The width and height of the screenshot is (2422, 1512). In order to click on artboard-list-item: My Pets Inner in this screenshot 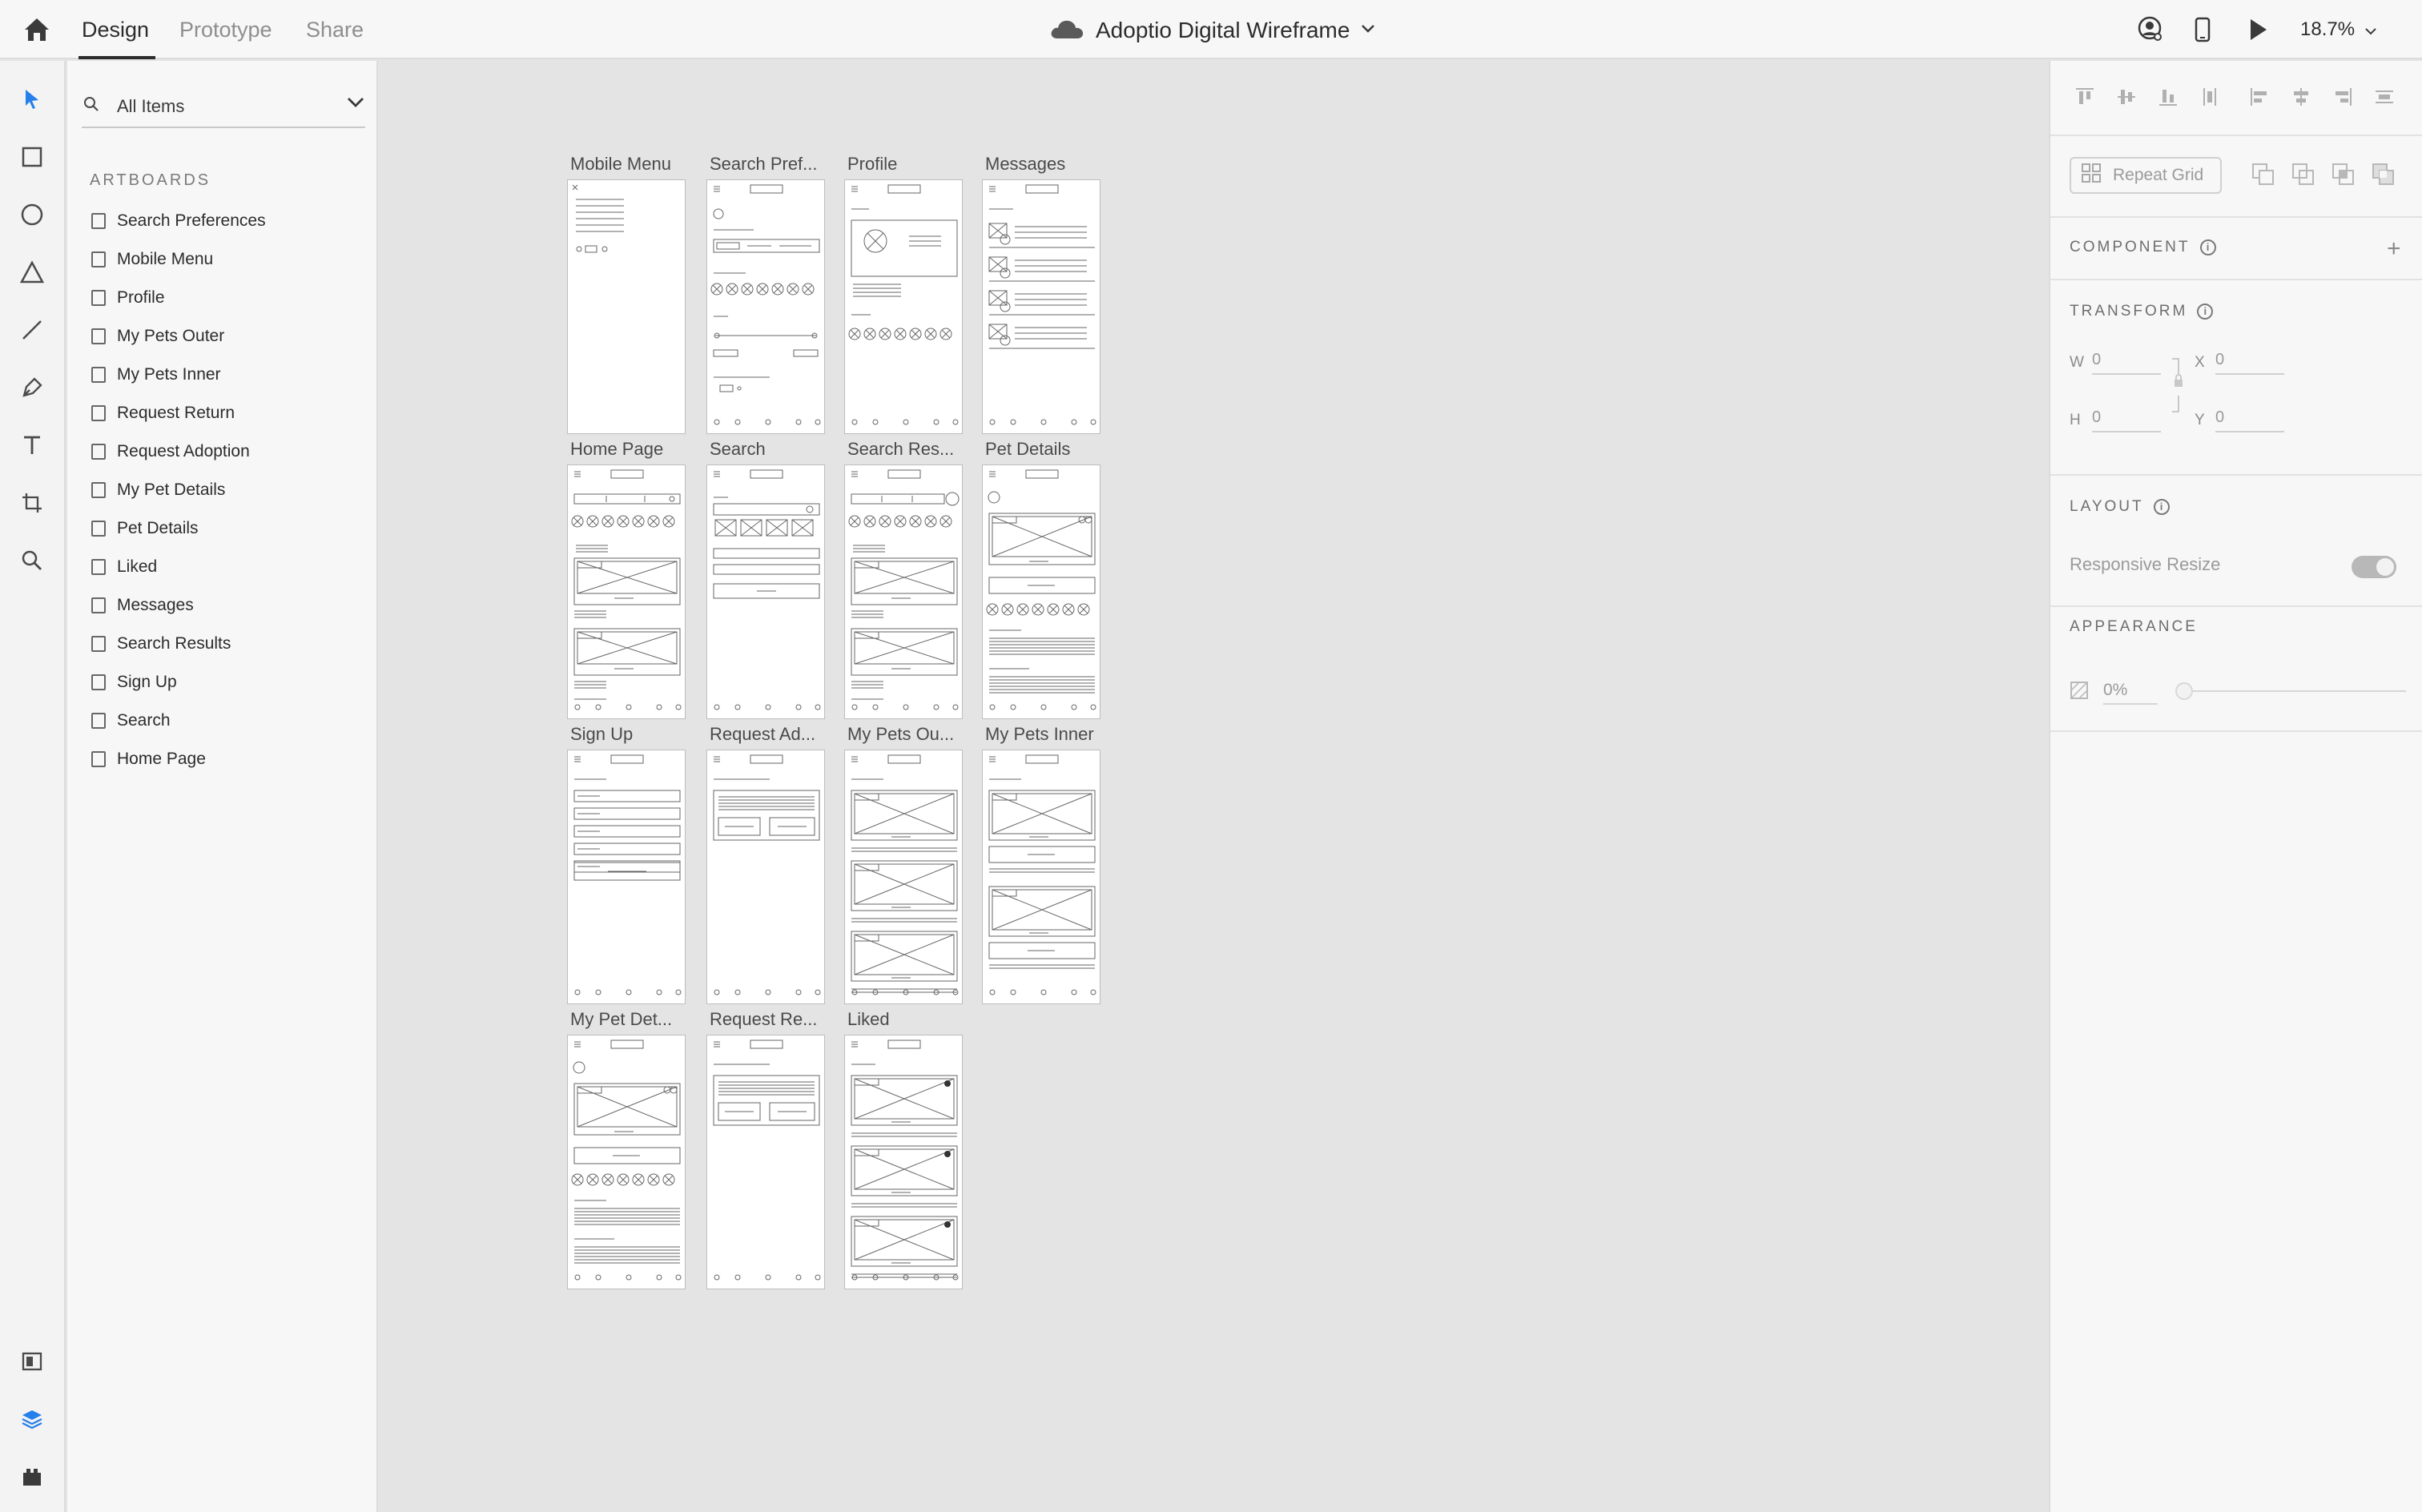, I will do `click(178, 375)`.